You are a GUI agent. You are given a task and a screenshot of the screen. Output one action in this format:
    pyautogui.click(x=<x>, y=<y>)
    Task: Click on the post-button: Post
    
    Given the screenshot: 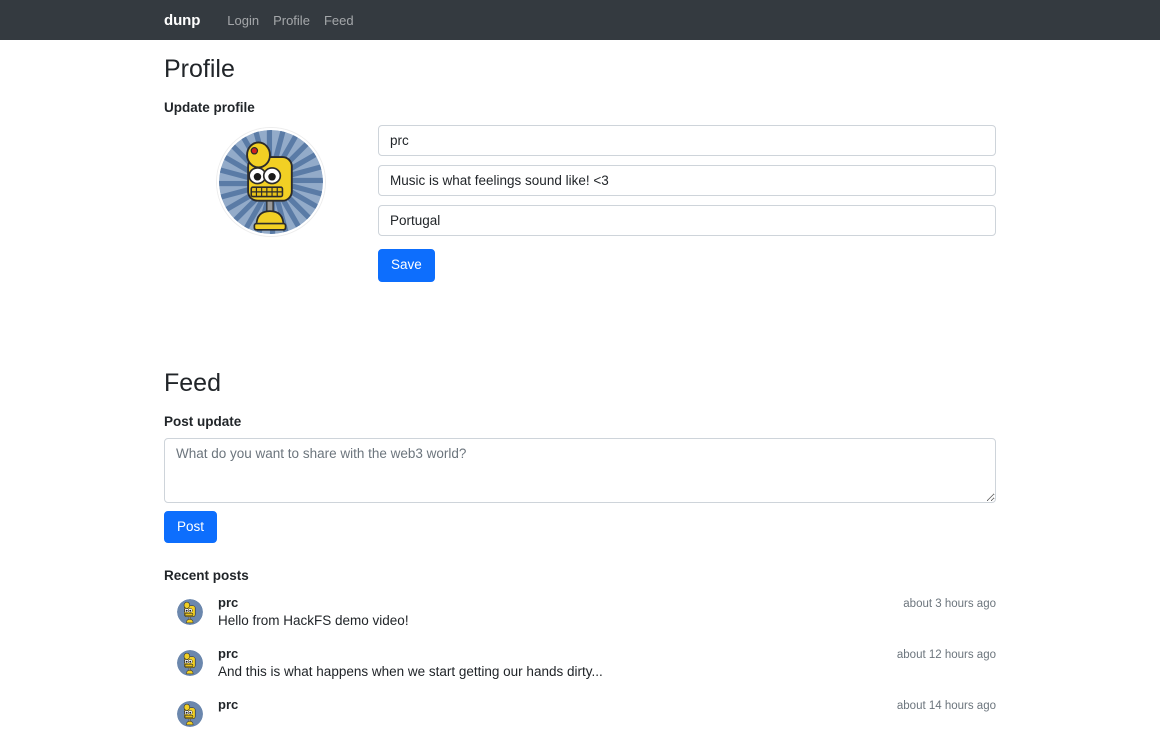 What is the action you would take?
    pyautogui.click(x=191, y=526)
    